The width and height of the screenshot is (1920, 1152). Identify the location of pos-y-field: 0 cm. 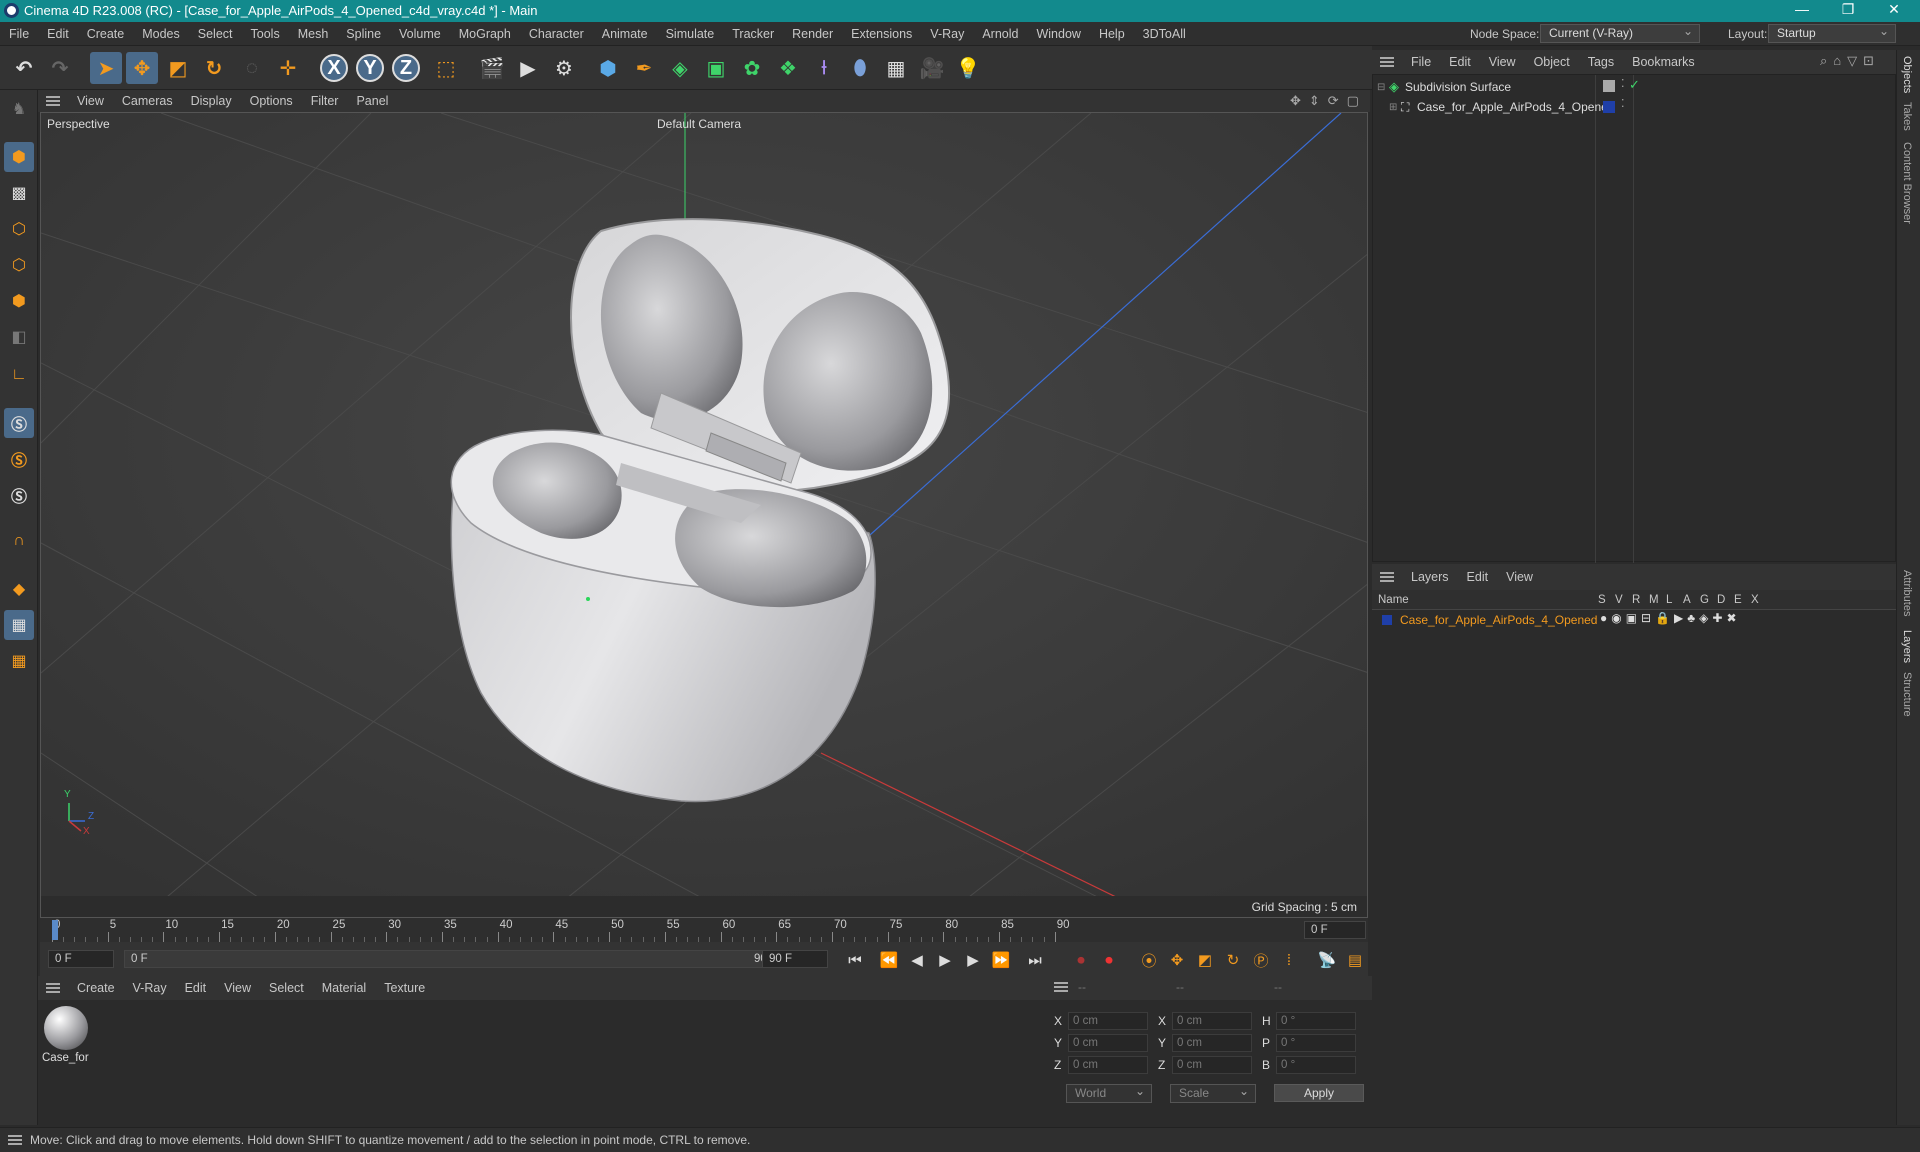
(1108, 1043).